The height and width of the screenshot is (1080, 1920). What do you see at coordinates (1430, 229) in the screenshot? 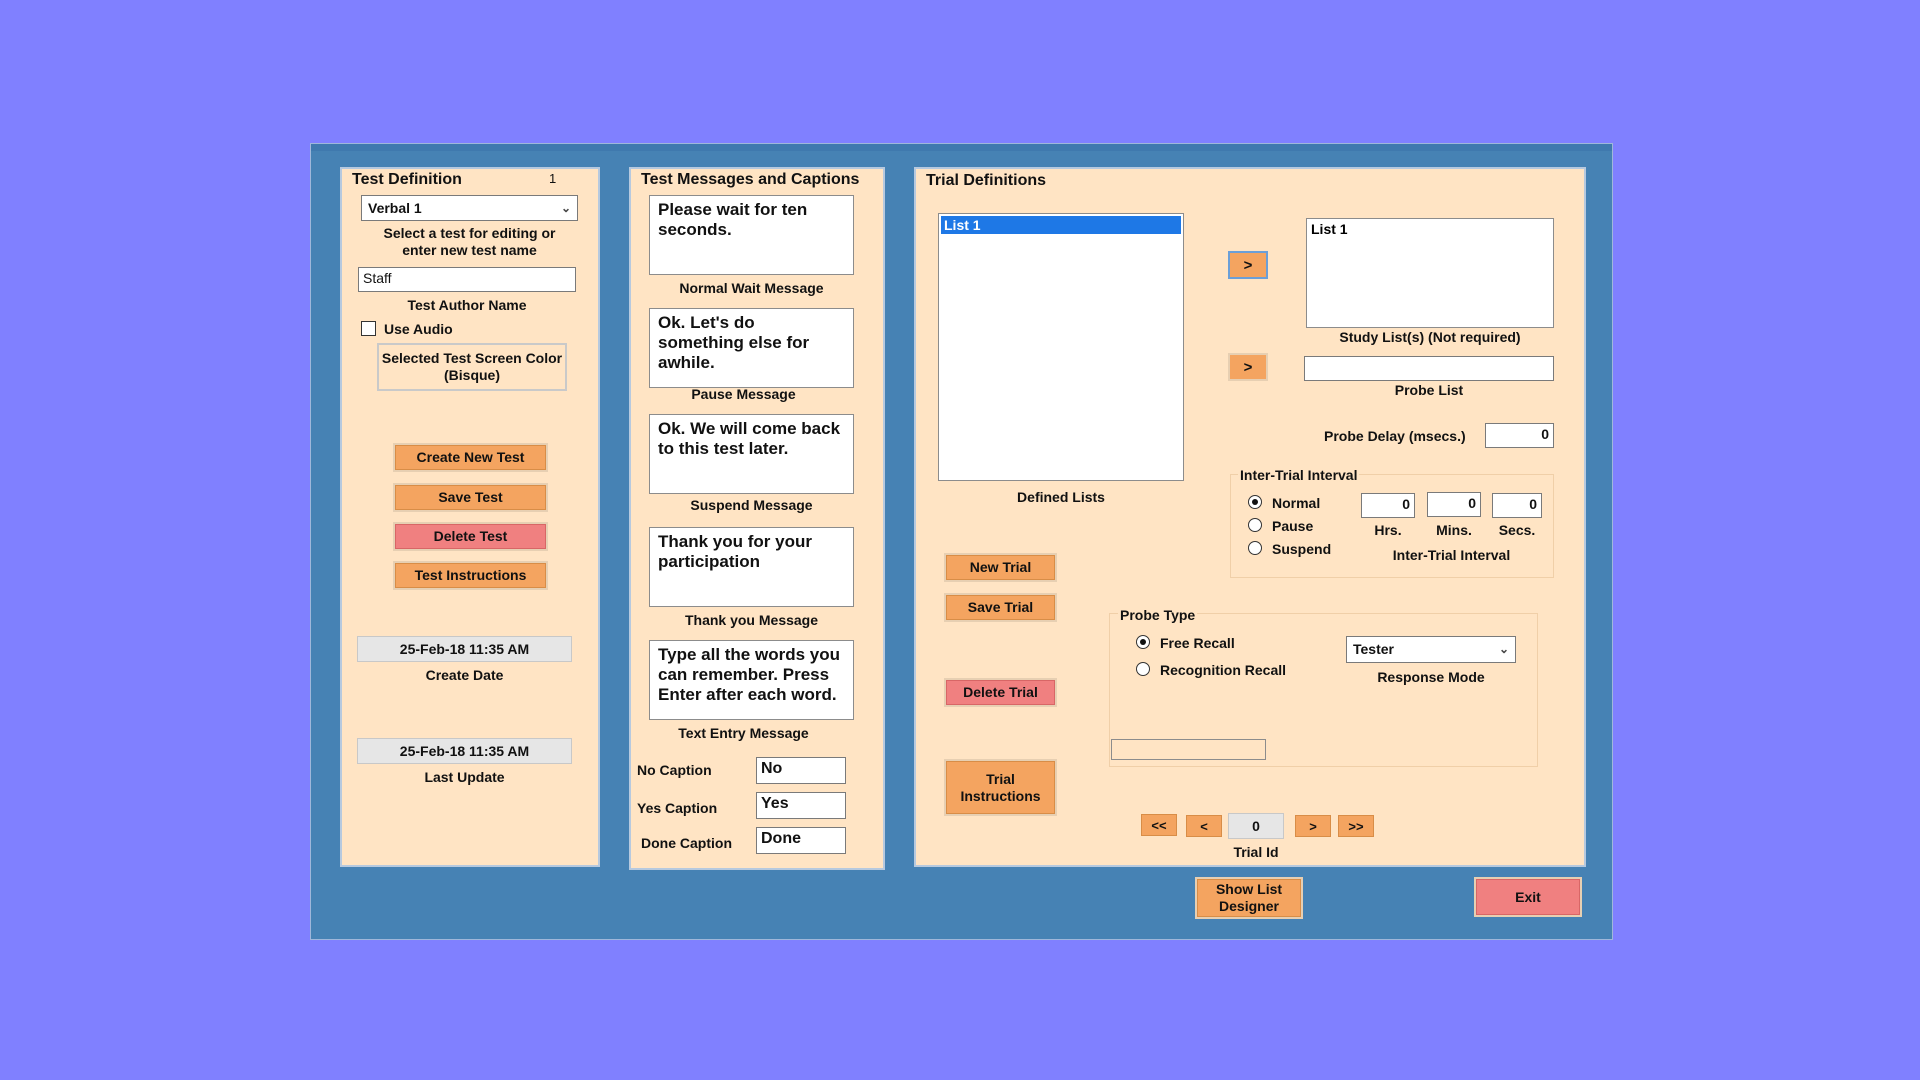
I see `study-list-item: List 1` at bounding box center [1430, 229].